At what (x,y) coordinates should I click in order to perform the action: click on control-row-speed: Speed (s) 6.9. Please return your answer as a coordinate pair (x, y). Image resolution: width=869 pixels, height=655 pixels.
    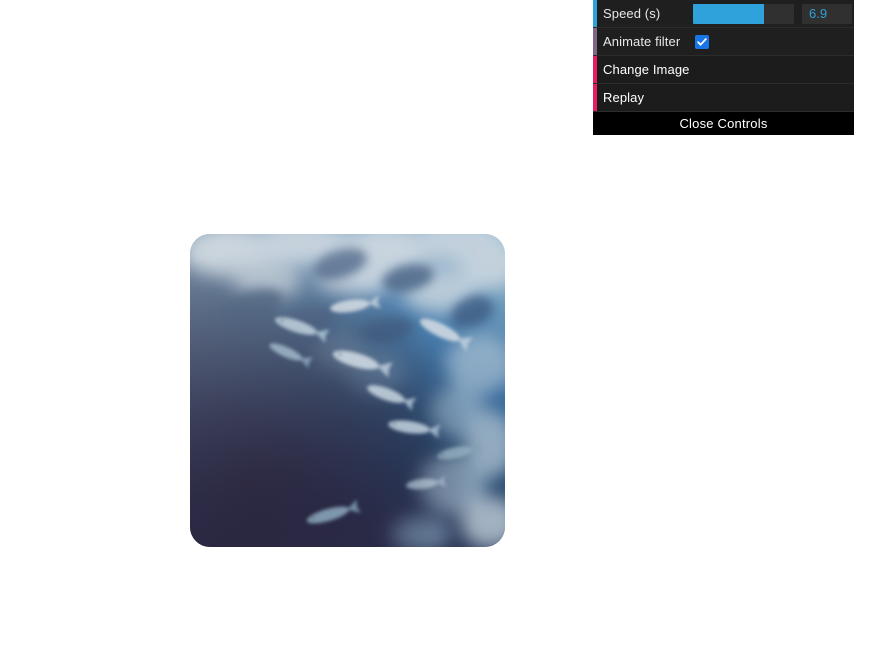
    Looking at the image, I should click on (723, 14).